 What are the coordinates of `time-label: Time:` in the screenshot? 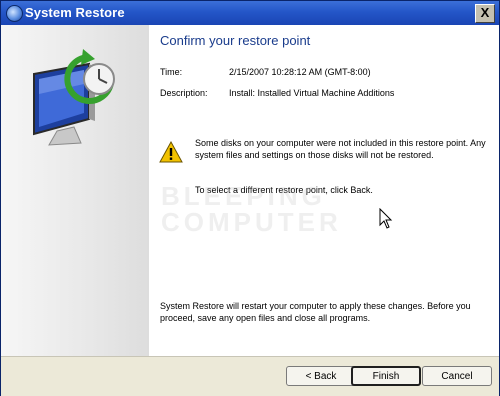 It's located at (171, 72).